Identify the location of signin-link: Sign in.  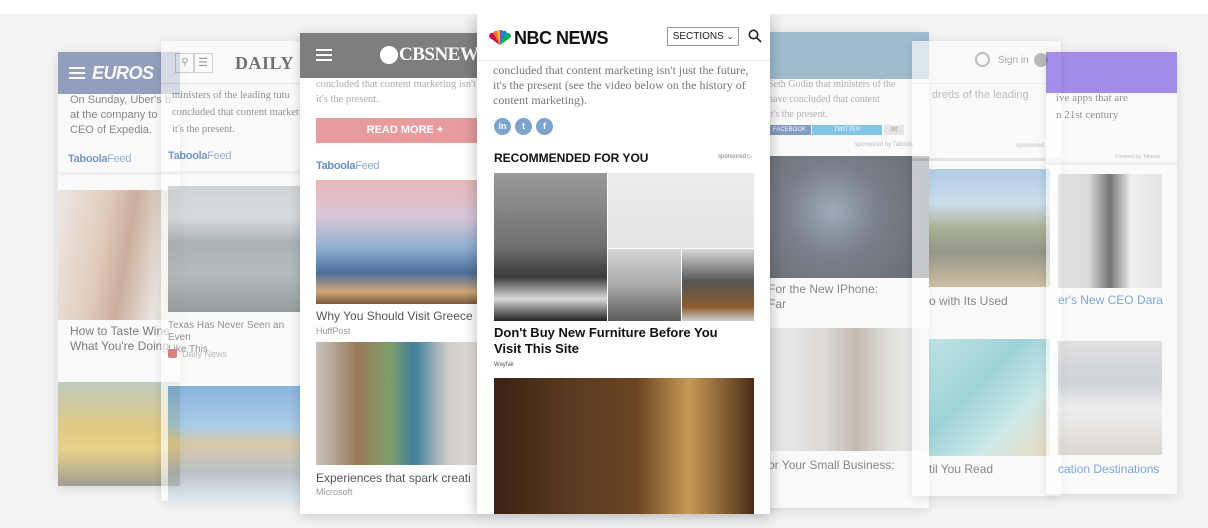
(1013, 60).